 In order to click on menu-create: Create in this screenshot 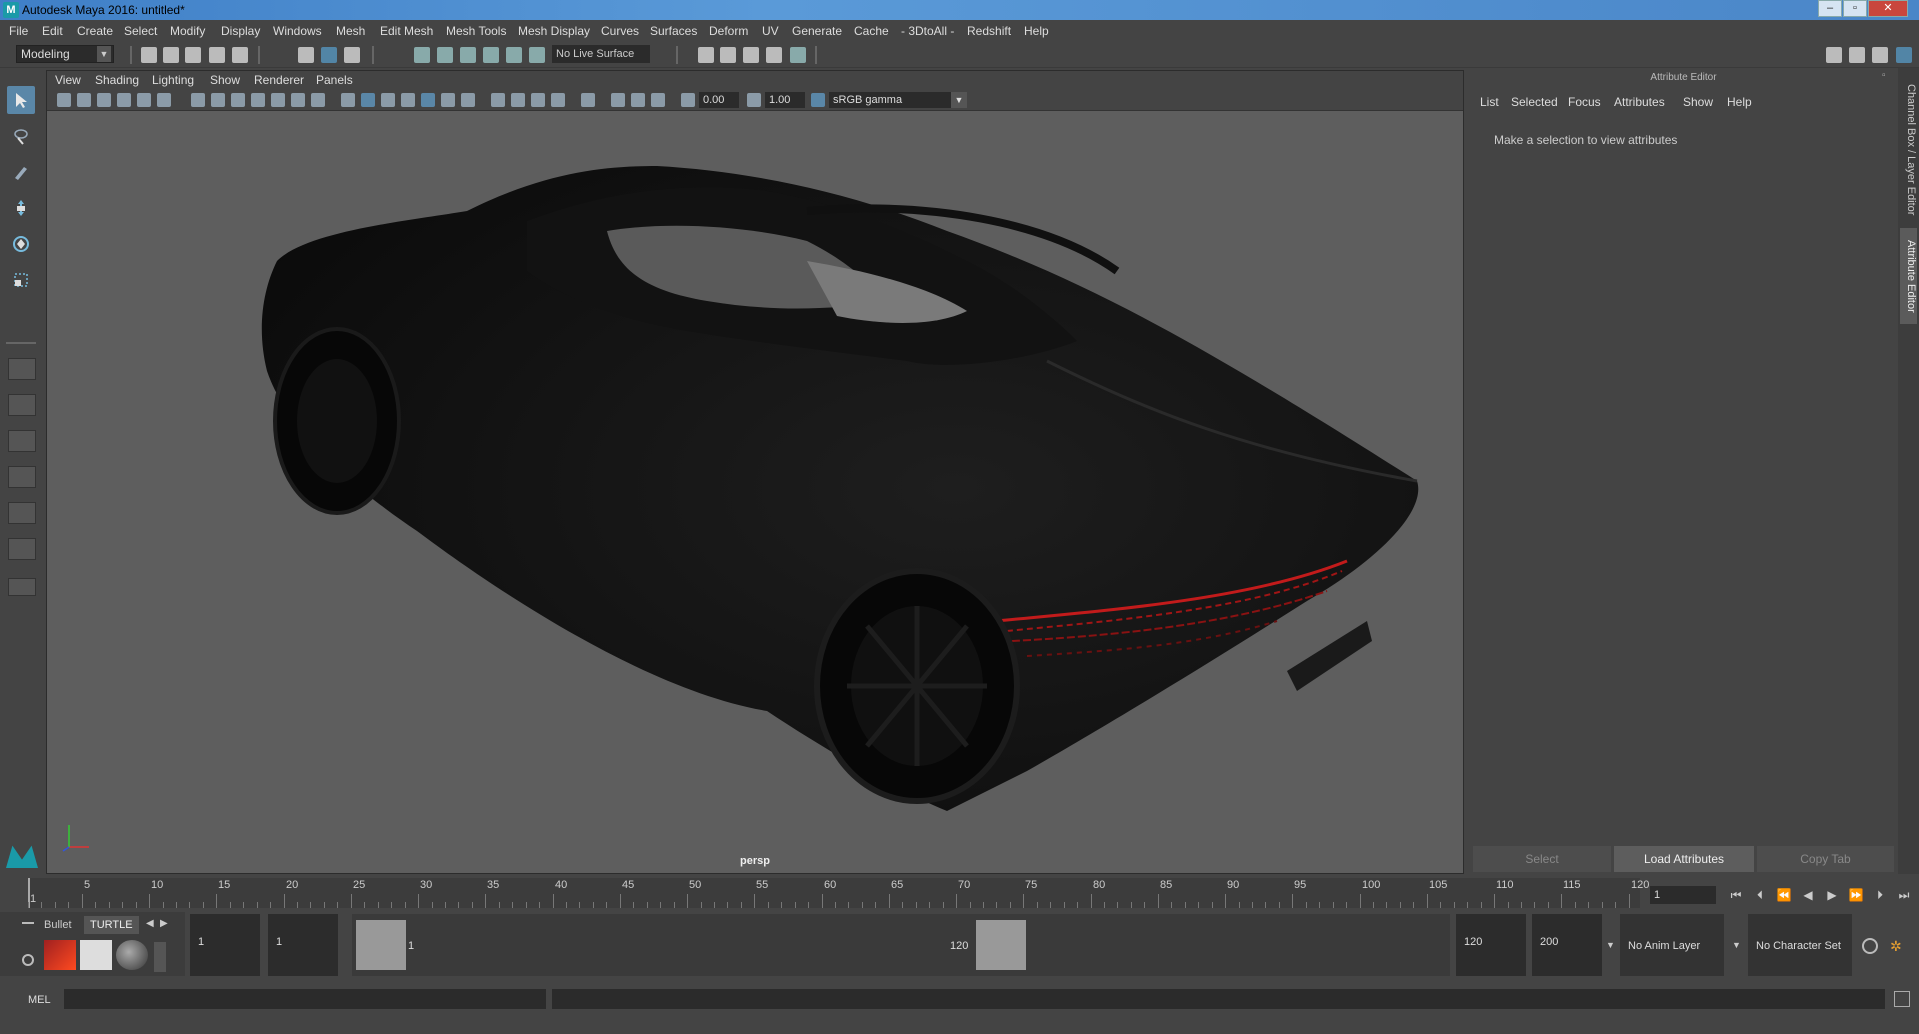, I will do `click(95, 31)`.